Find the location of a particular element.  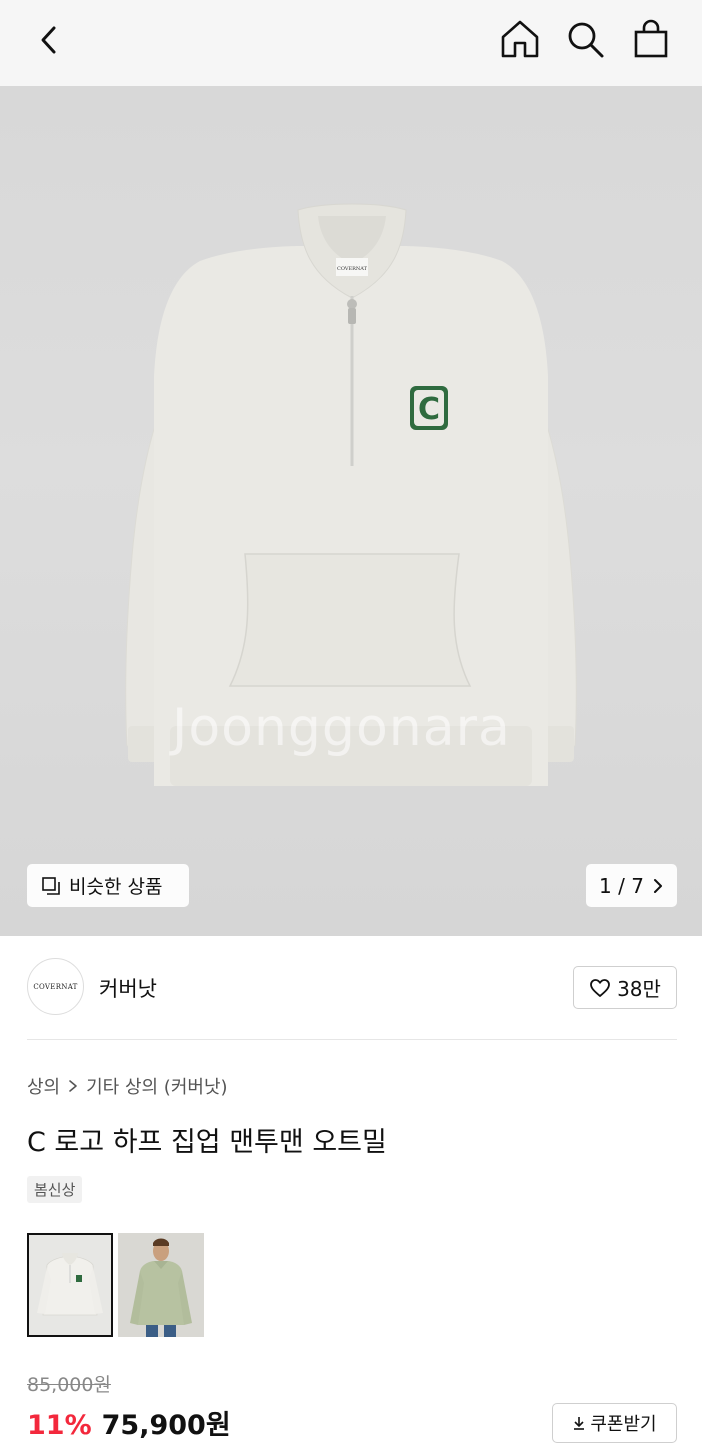

sale-price: 75,900원 is located at coordinates (166, 1425).